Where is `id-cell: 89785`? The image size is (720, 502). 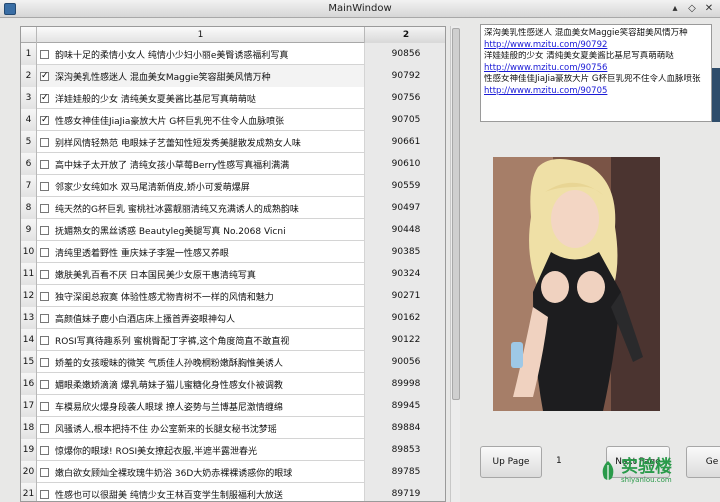
id-cell: 89785 is located at coordinates (405, 472).